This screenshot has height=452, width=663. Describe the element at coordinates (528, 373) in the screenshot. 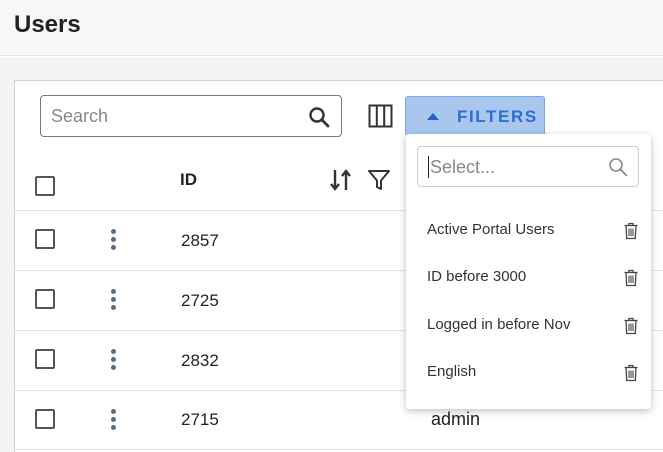

I see `saved-filter-item: English` at that location.